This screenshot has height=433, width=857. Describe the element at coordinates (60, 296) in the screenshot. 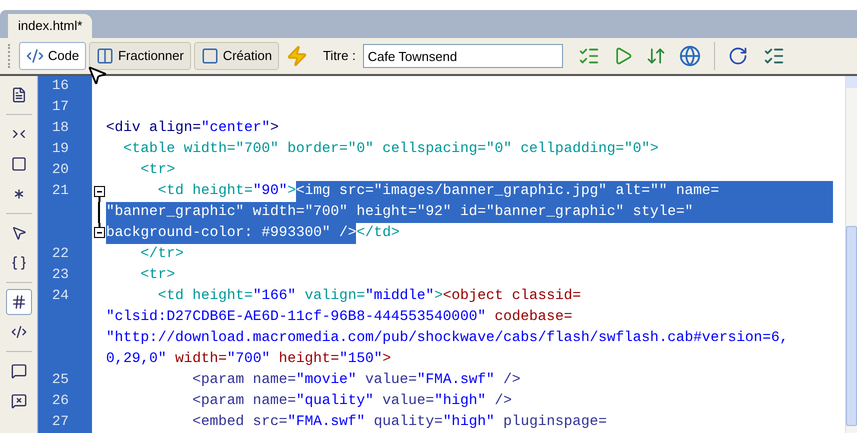

I see `line-number: 24` at that location.